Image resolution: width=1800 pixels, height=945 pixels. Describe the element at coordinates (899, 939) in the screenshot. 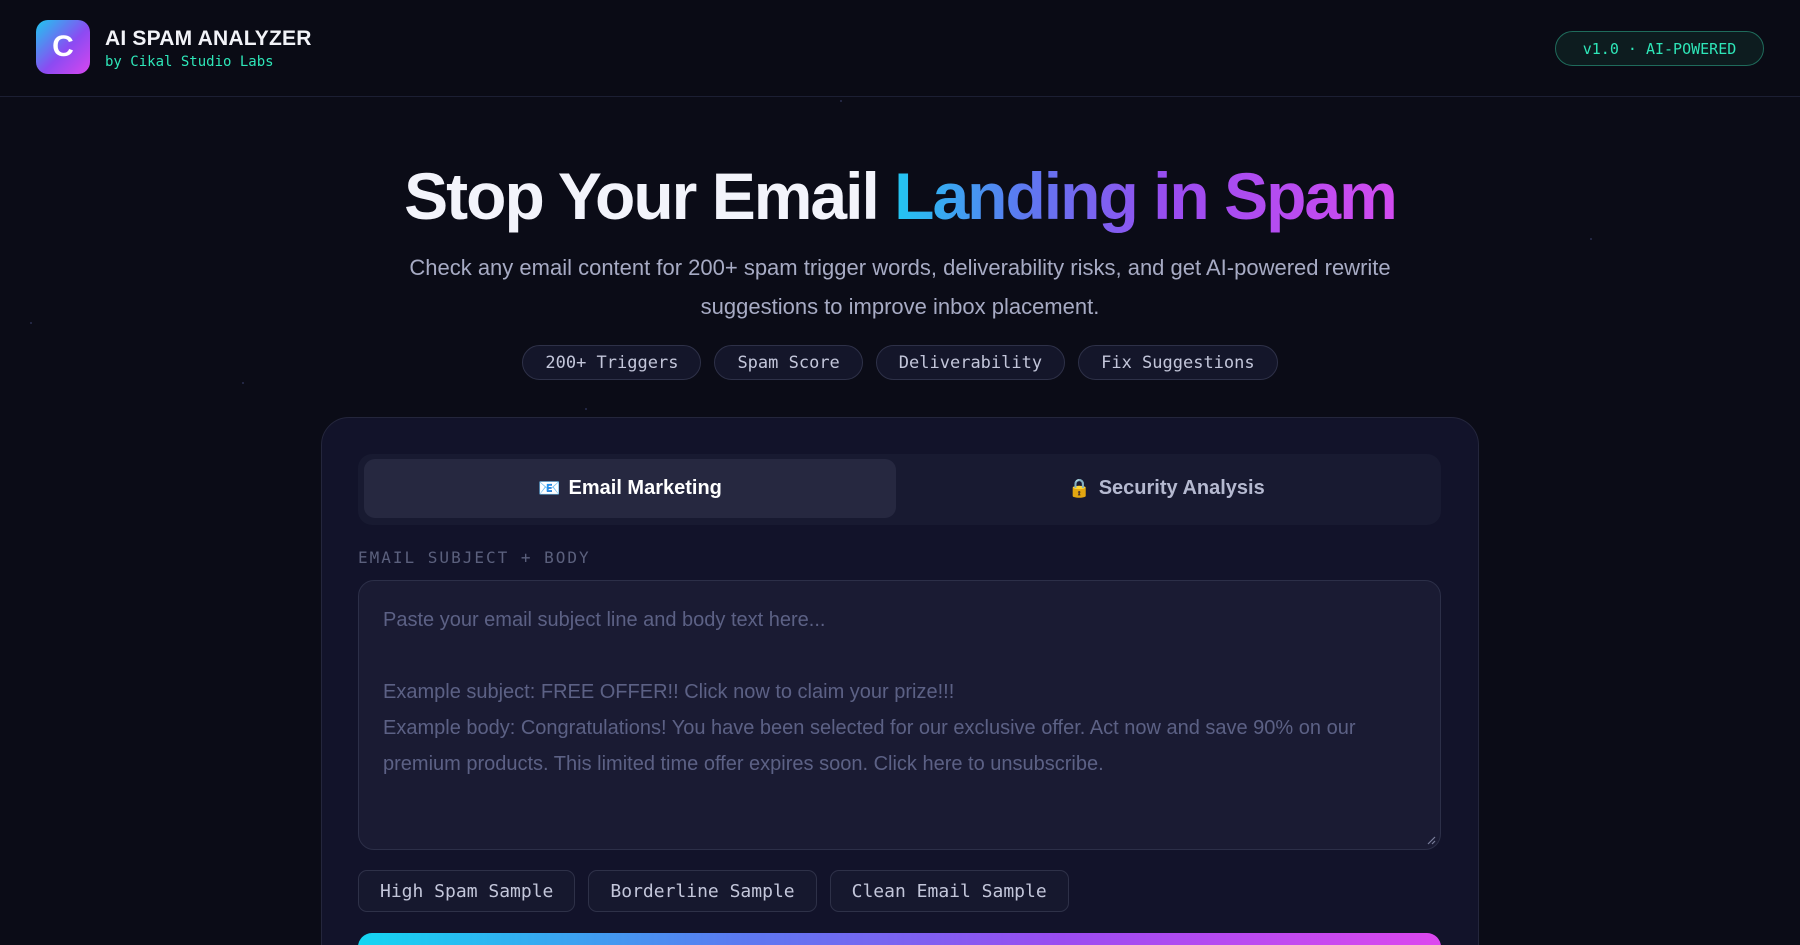

I see `analyze-button` at that location.